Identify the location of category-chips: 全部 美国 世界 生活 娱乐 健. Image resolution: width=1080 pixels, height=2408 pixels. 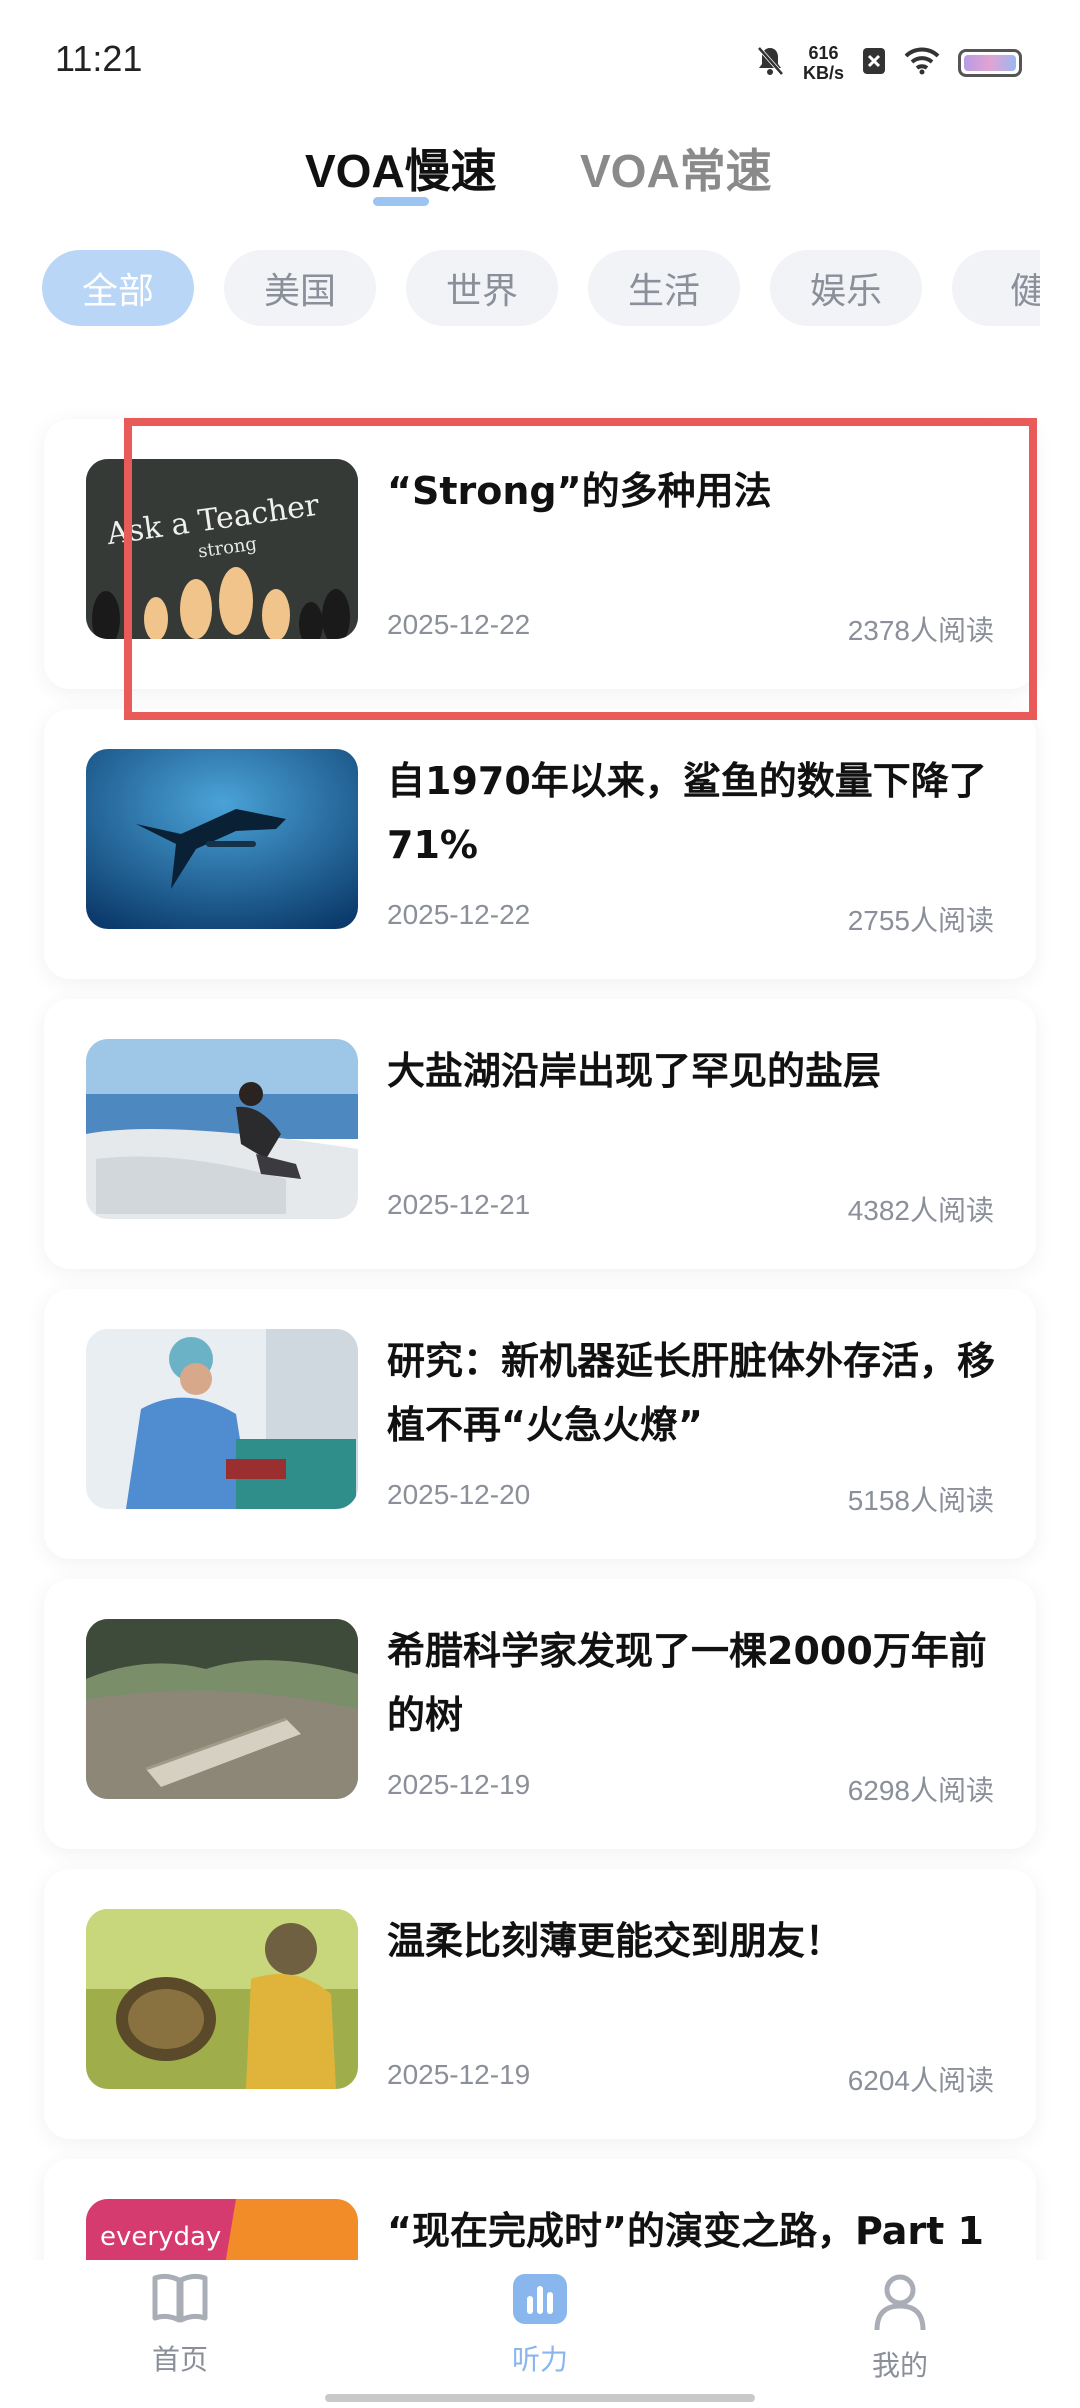
(541, 288).